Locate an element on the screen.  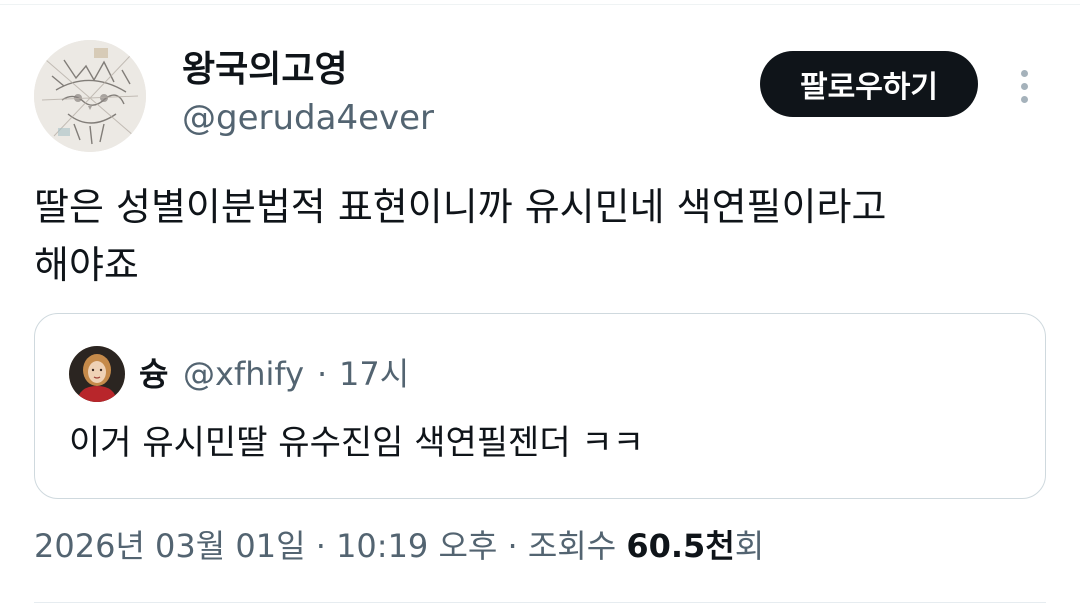
cat-sketch-avatar-icon is located at coordinates (90, 96).